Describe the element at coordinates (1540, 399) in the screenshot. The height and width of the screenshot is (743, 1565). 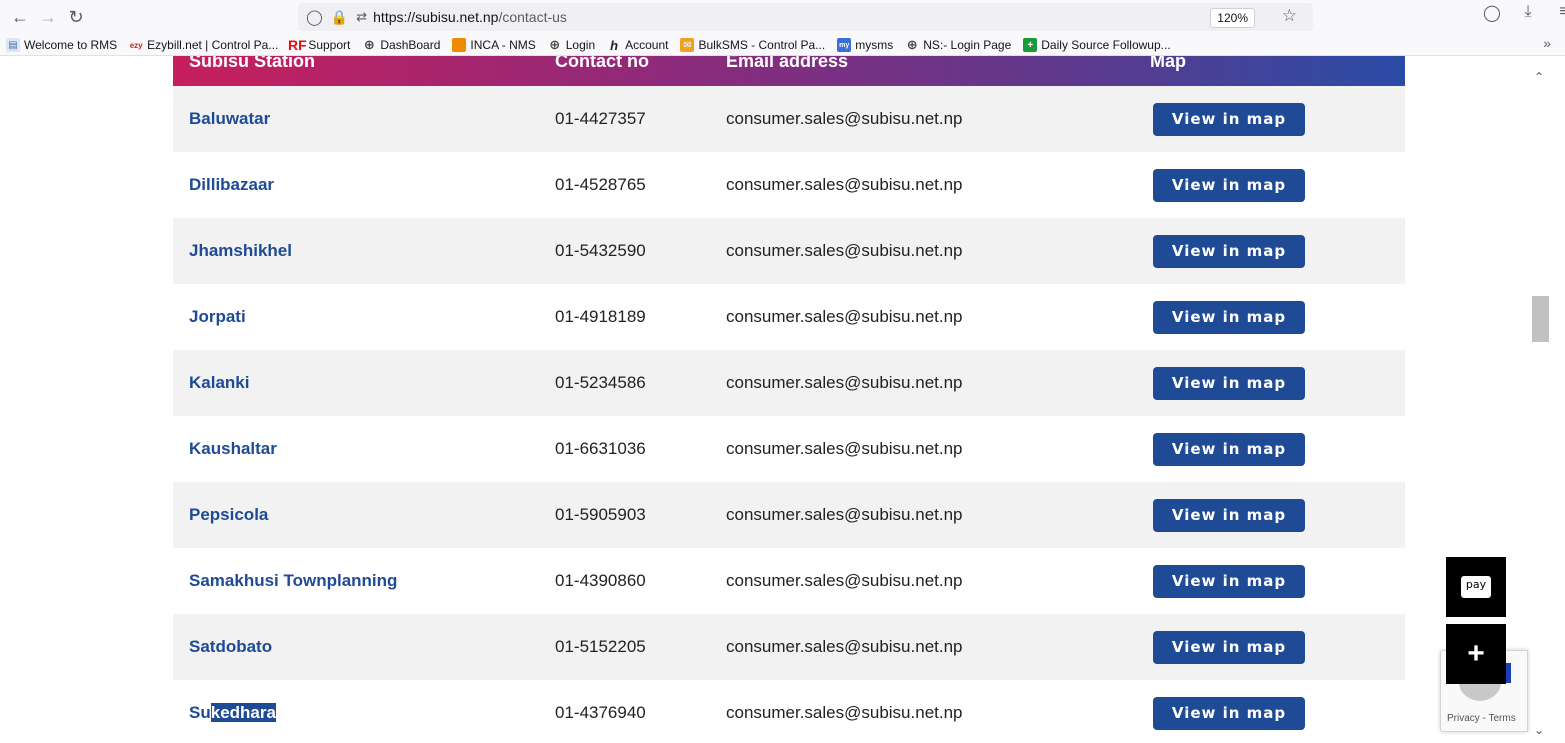
I see `vertical-scrollbar` at that location.